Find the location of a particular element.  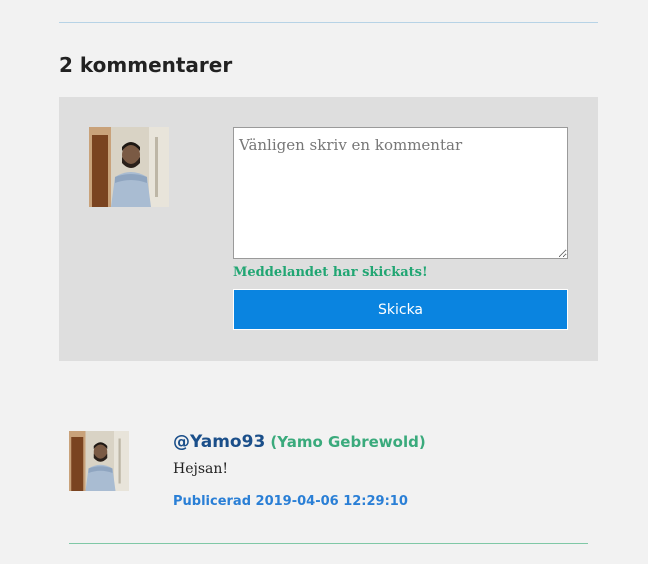

comment-input is located at coordinates (400, 193).